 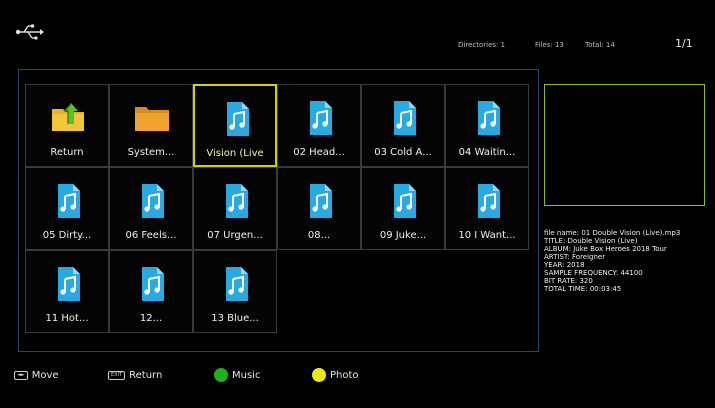 What do you see at coordinates (605, 249) in the screenshot?
I see `album: ALBUM: Juke Box Heroes 2018 Tour` at bounding box center [605, 249].